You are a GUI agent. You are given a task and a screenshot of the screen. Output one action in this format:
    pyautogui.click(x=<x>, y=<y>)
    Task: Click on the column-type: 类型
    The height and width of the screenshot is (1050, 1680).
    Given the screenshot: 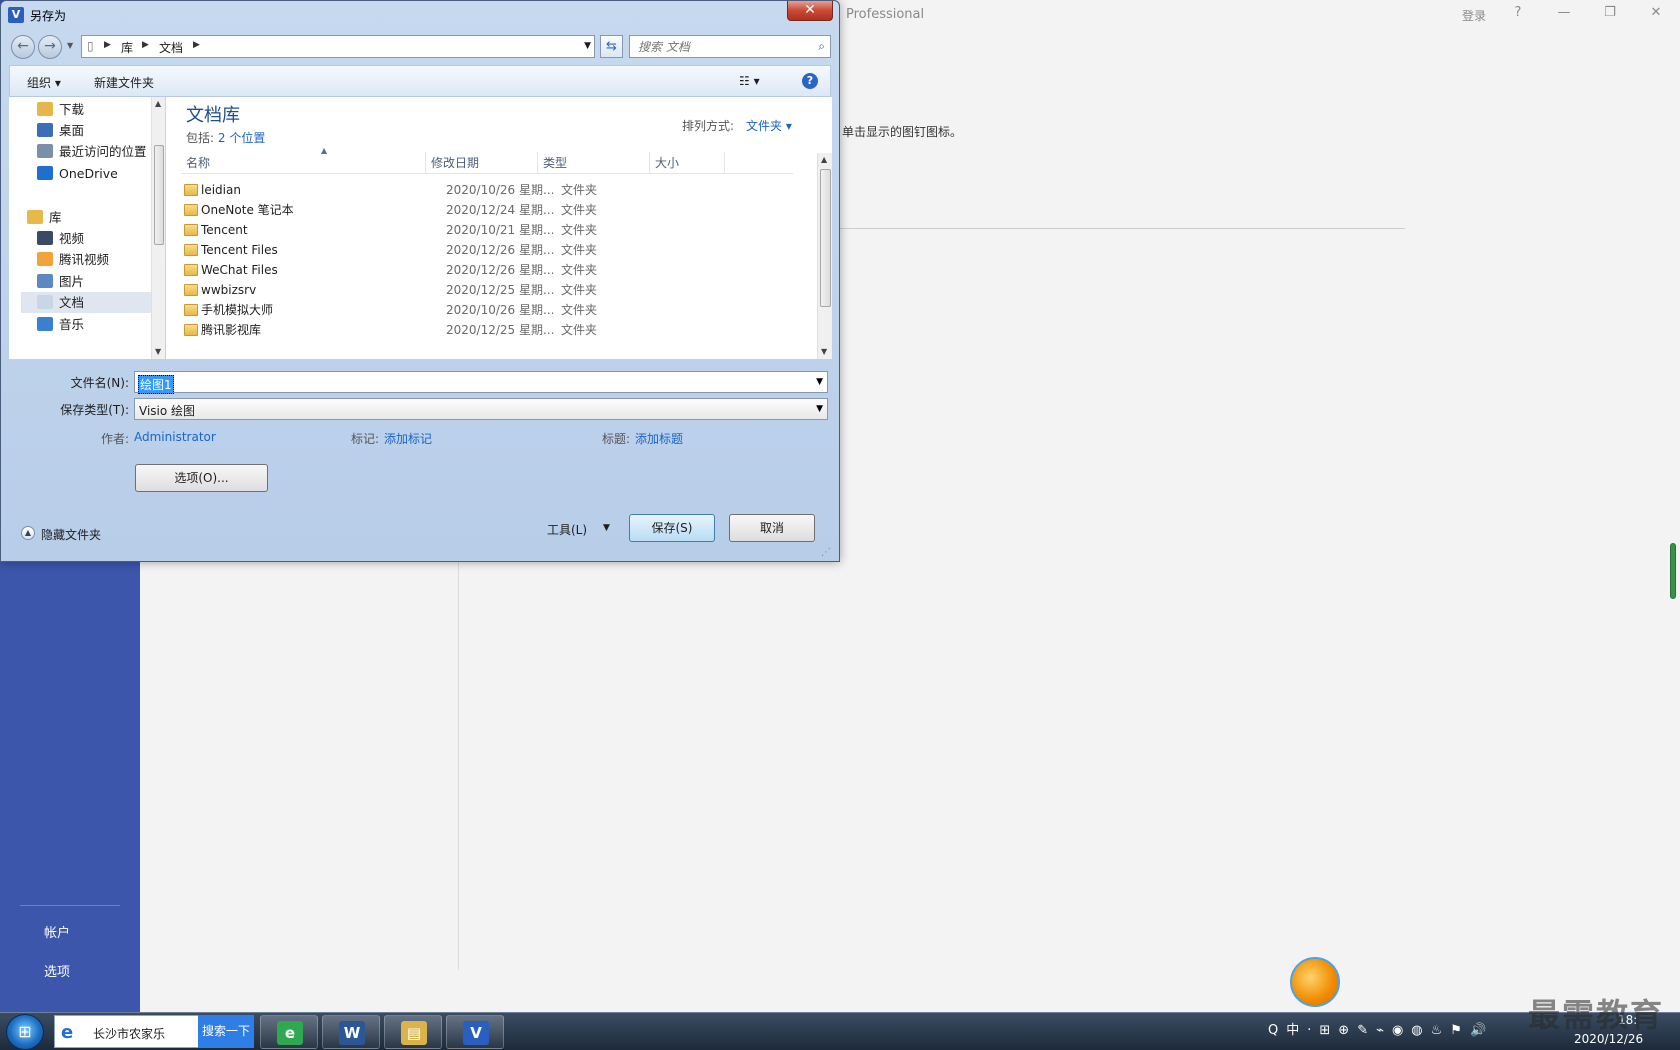 What is the action you would take?
    pyautogui.click(x=594, y=163)
    